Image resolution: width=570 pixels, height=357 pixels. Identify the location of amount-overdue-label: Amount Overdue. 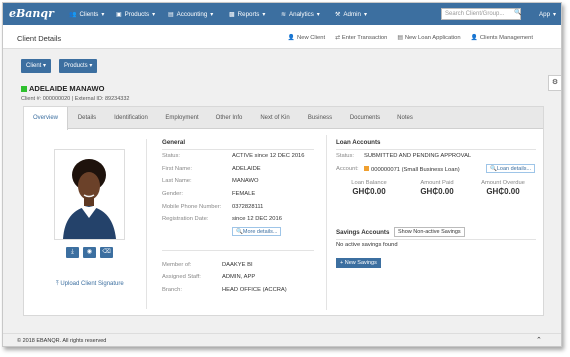
(503, 183).